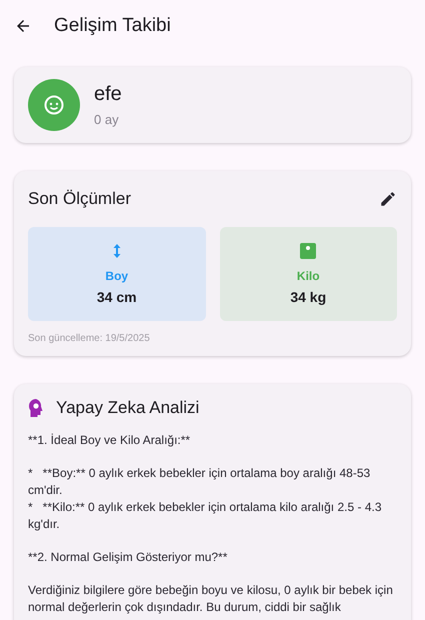 This screenshot has width=425, height=620. Describe the element at coordinates (36, 408) in the screenshot. I see `head-bulb-icon` at that location.